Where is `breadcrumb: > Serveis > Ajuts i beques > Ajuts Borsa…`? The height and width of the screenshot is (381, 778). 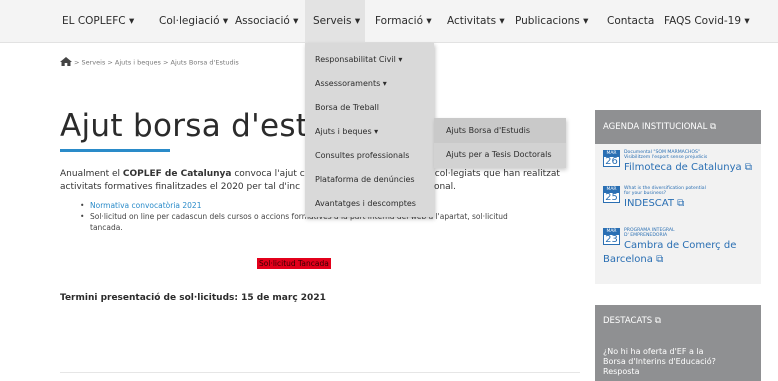 breadcrumb: > Serveis > Ajuts i beques > Ajuts Borsa… is located at coordinates (149, 62).